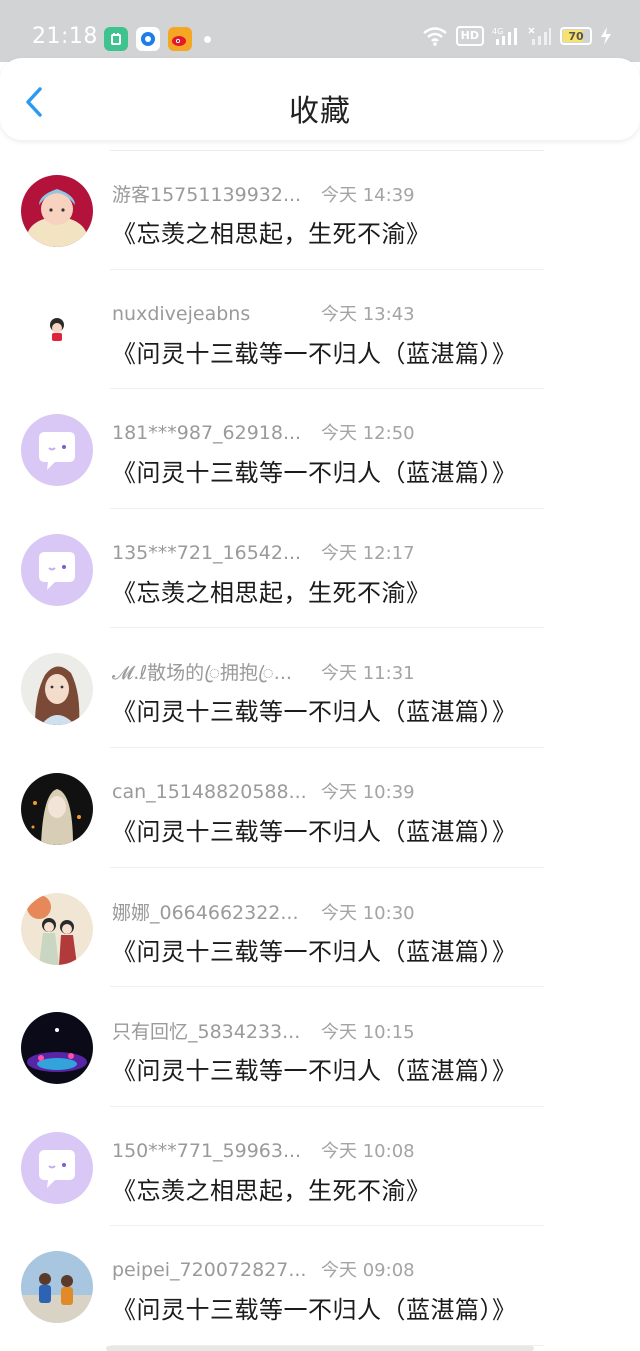  I want to click on hd-voice-icon: HD, so click(469, 36).